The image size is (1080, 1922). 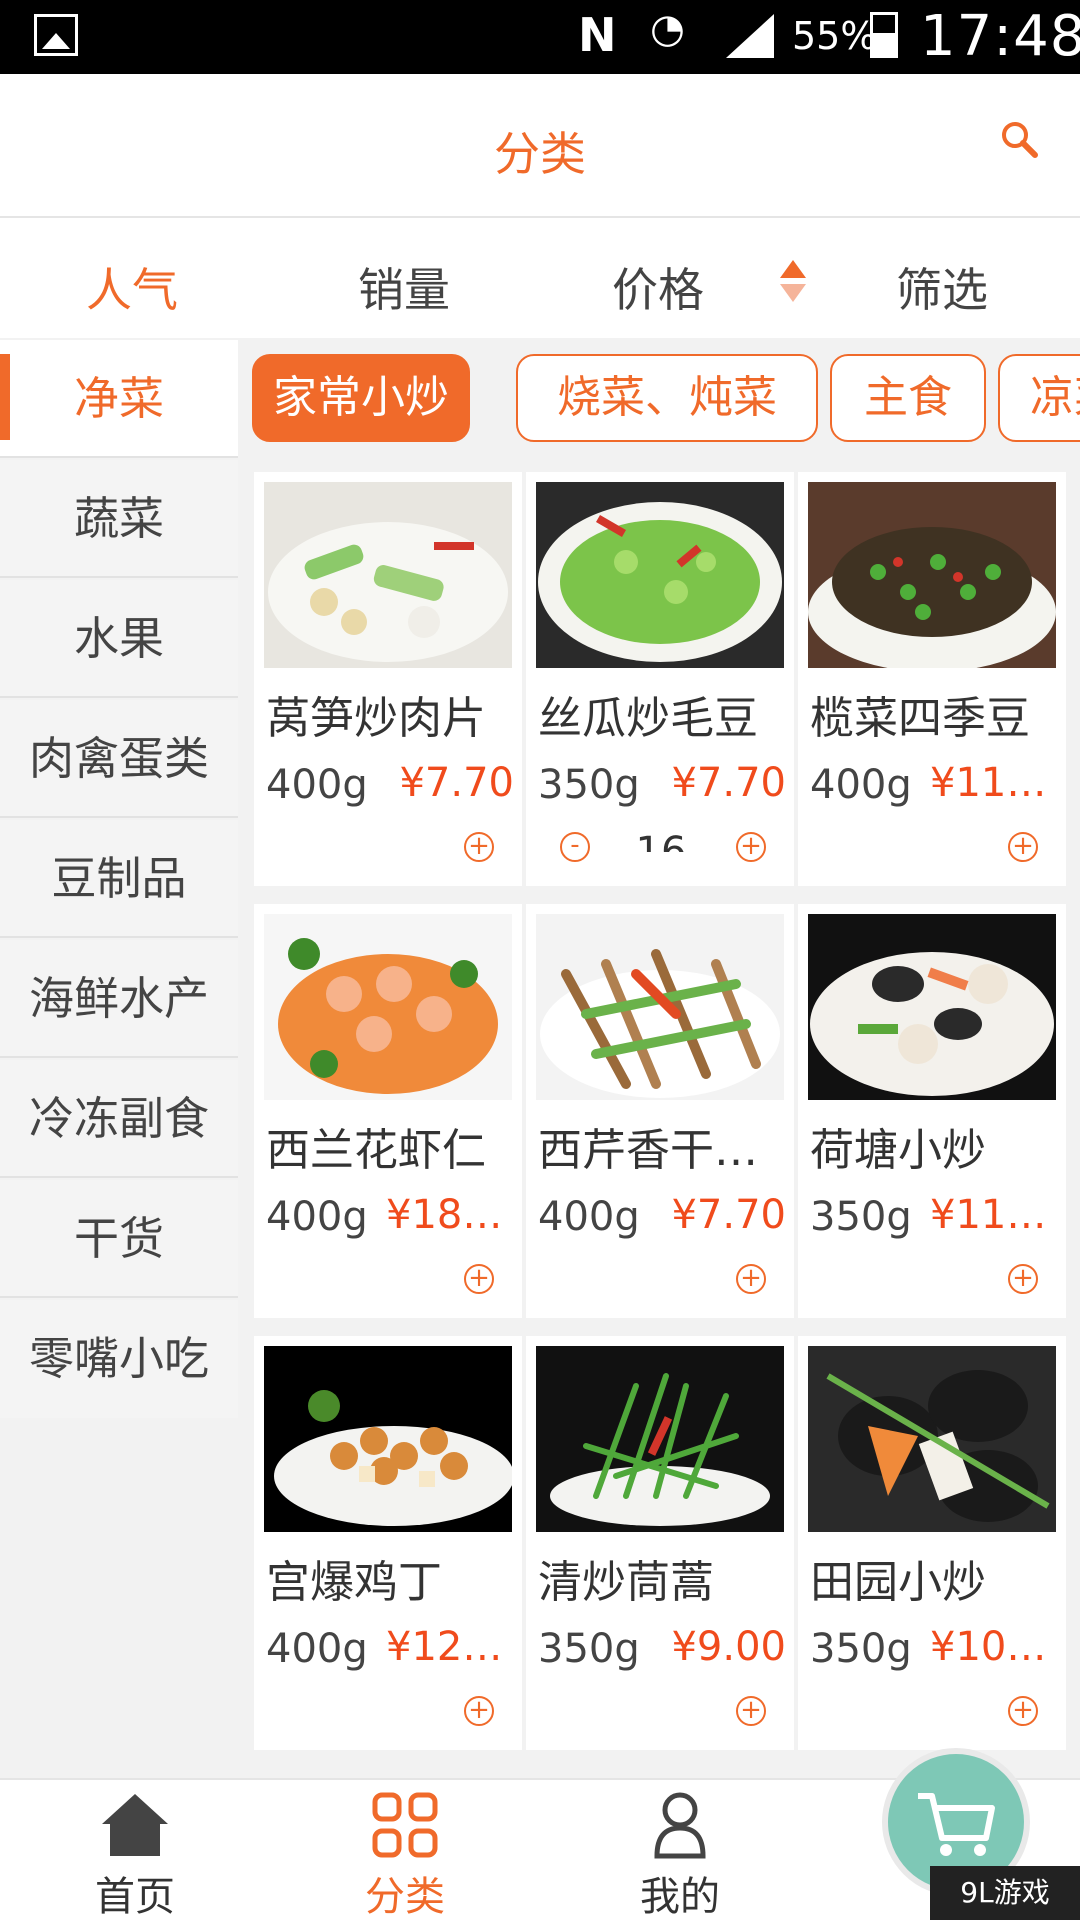 What do you see at coordinates (660, 1111) in the screenshot?
I see `product-card: 西芹香干肉丝 400g ¥7.70 +` at bounding box center [660, 1111].